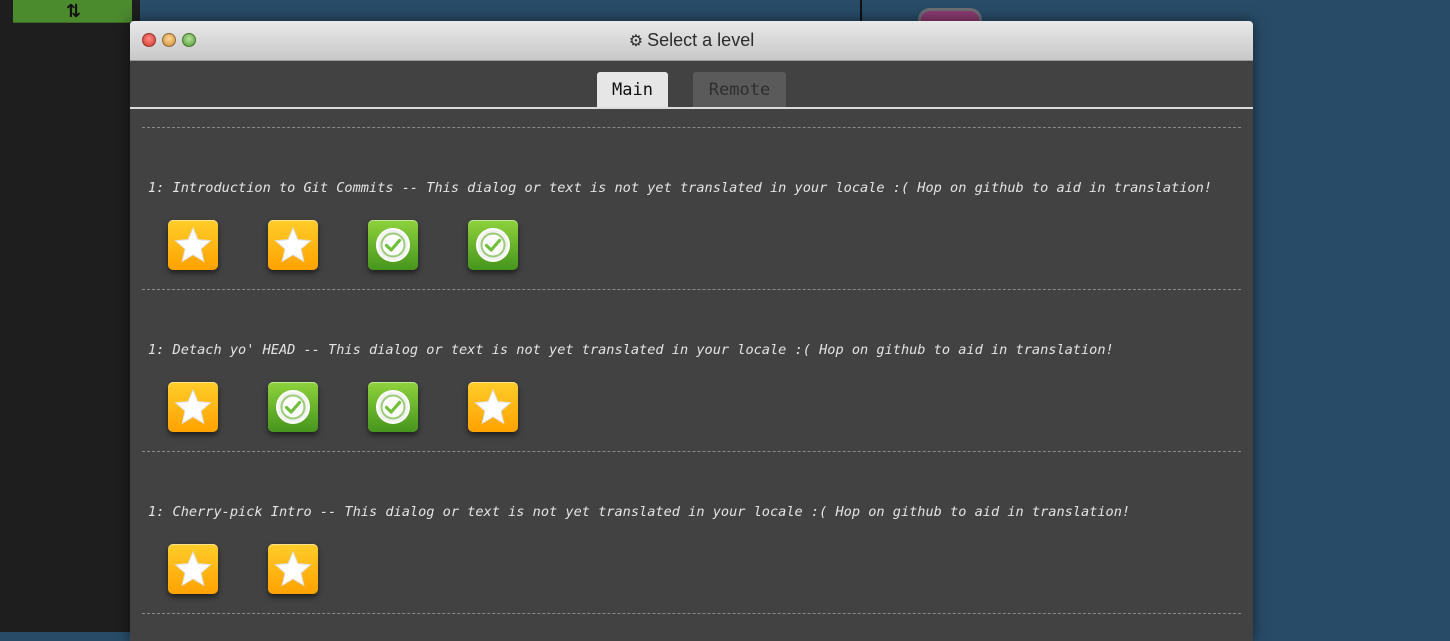  What do you see at coordinates (691, 85) in the screenshot?
I see `tab-bar: Main Remote` at bounding box center [691, 85].